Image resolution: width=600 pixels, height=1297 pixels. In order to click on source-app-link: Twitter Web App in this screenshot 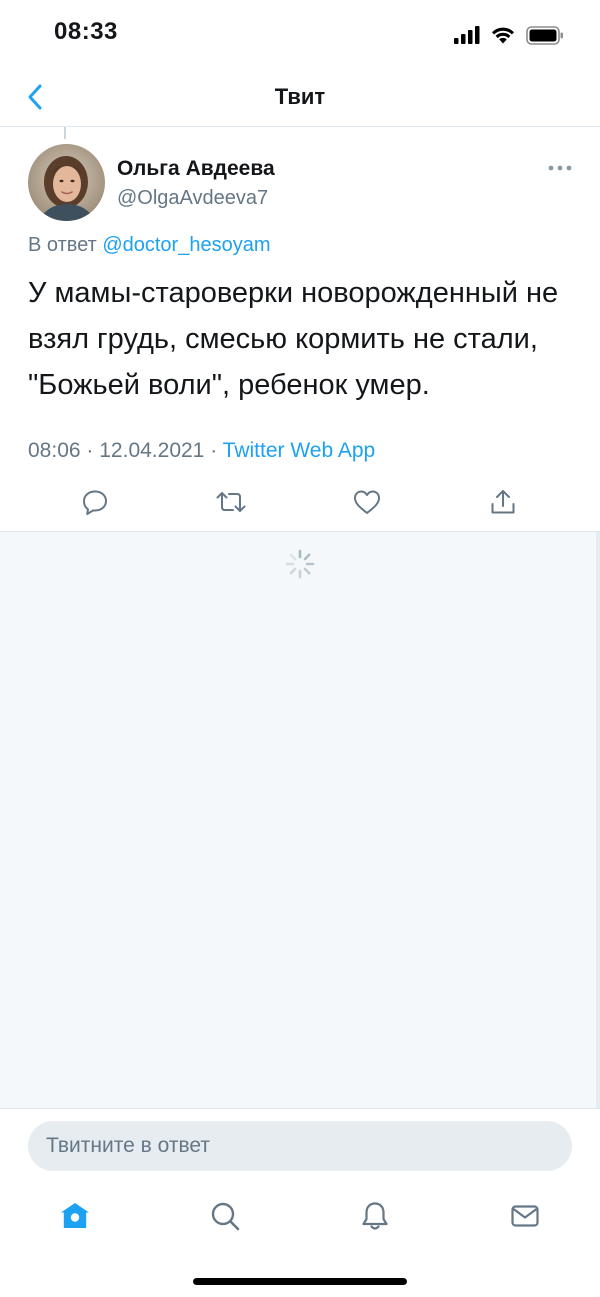, I will do `click(299, 450)`.